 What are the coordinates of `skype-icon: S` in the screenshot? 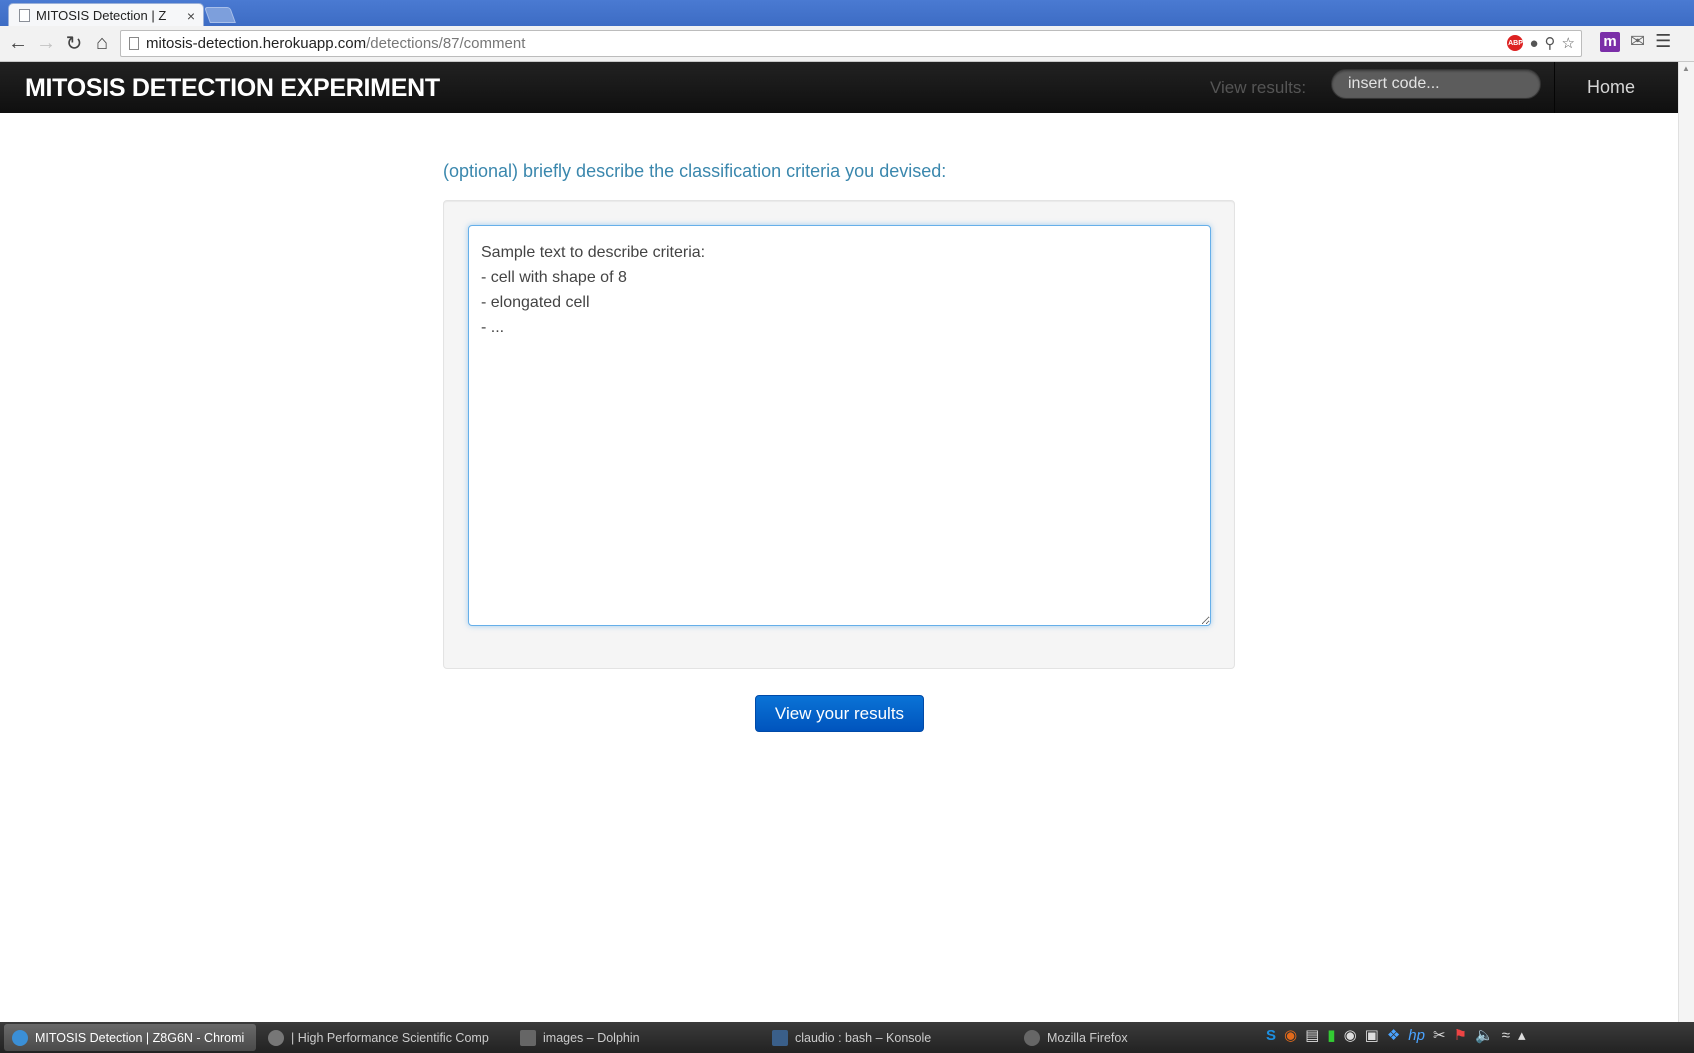 It's located at (1271, 1035).